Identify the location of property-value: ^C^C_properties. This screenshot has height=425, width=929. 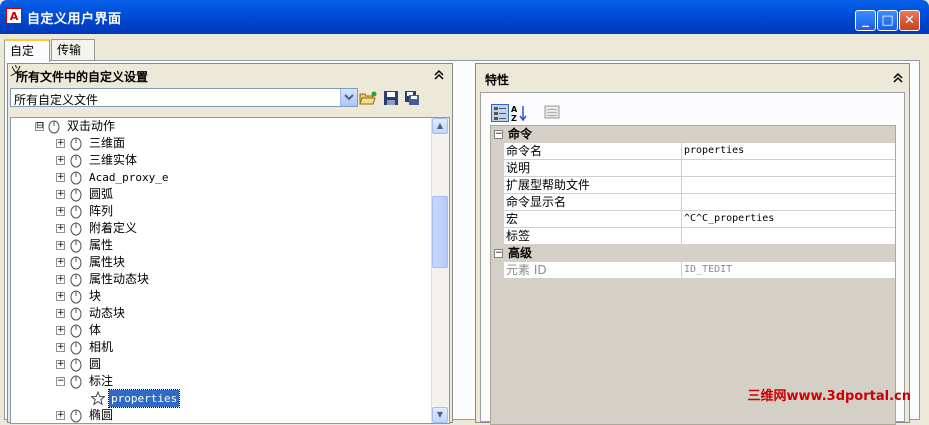
(729, 219).